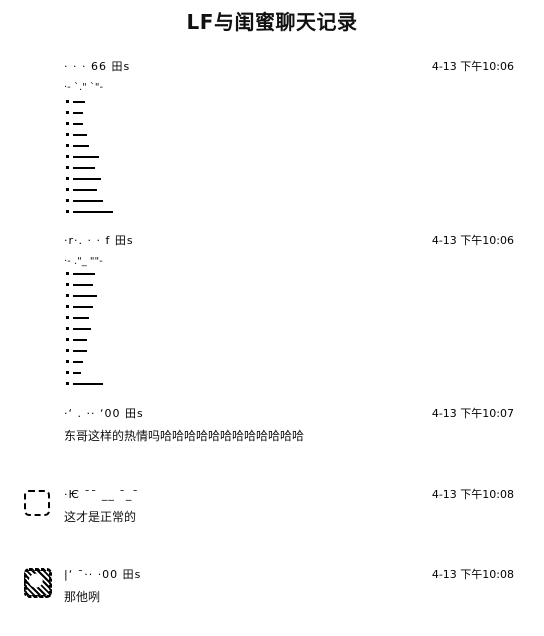 This screenshot has height=636, width=544. What do you see at coordinates (472, 413) in the screenshot?
I see `message-time: 4-13 下午10:07` at bounding box center [472, 413].